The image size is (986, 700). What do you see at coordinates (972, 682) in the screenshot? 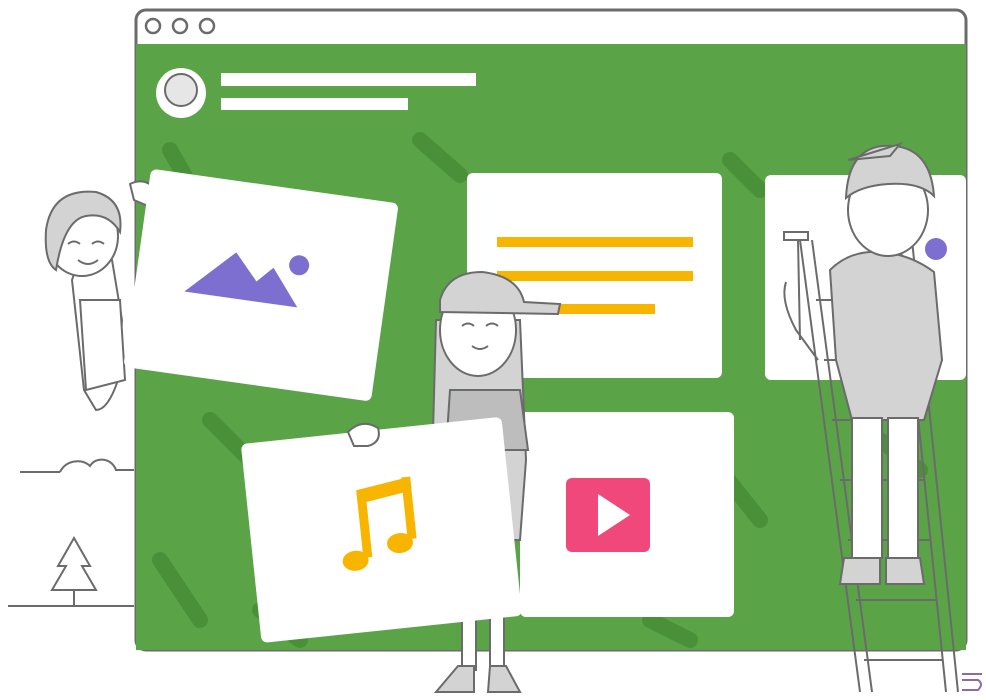
I see `corner-mark` at bounding box center [972, 682].